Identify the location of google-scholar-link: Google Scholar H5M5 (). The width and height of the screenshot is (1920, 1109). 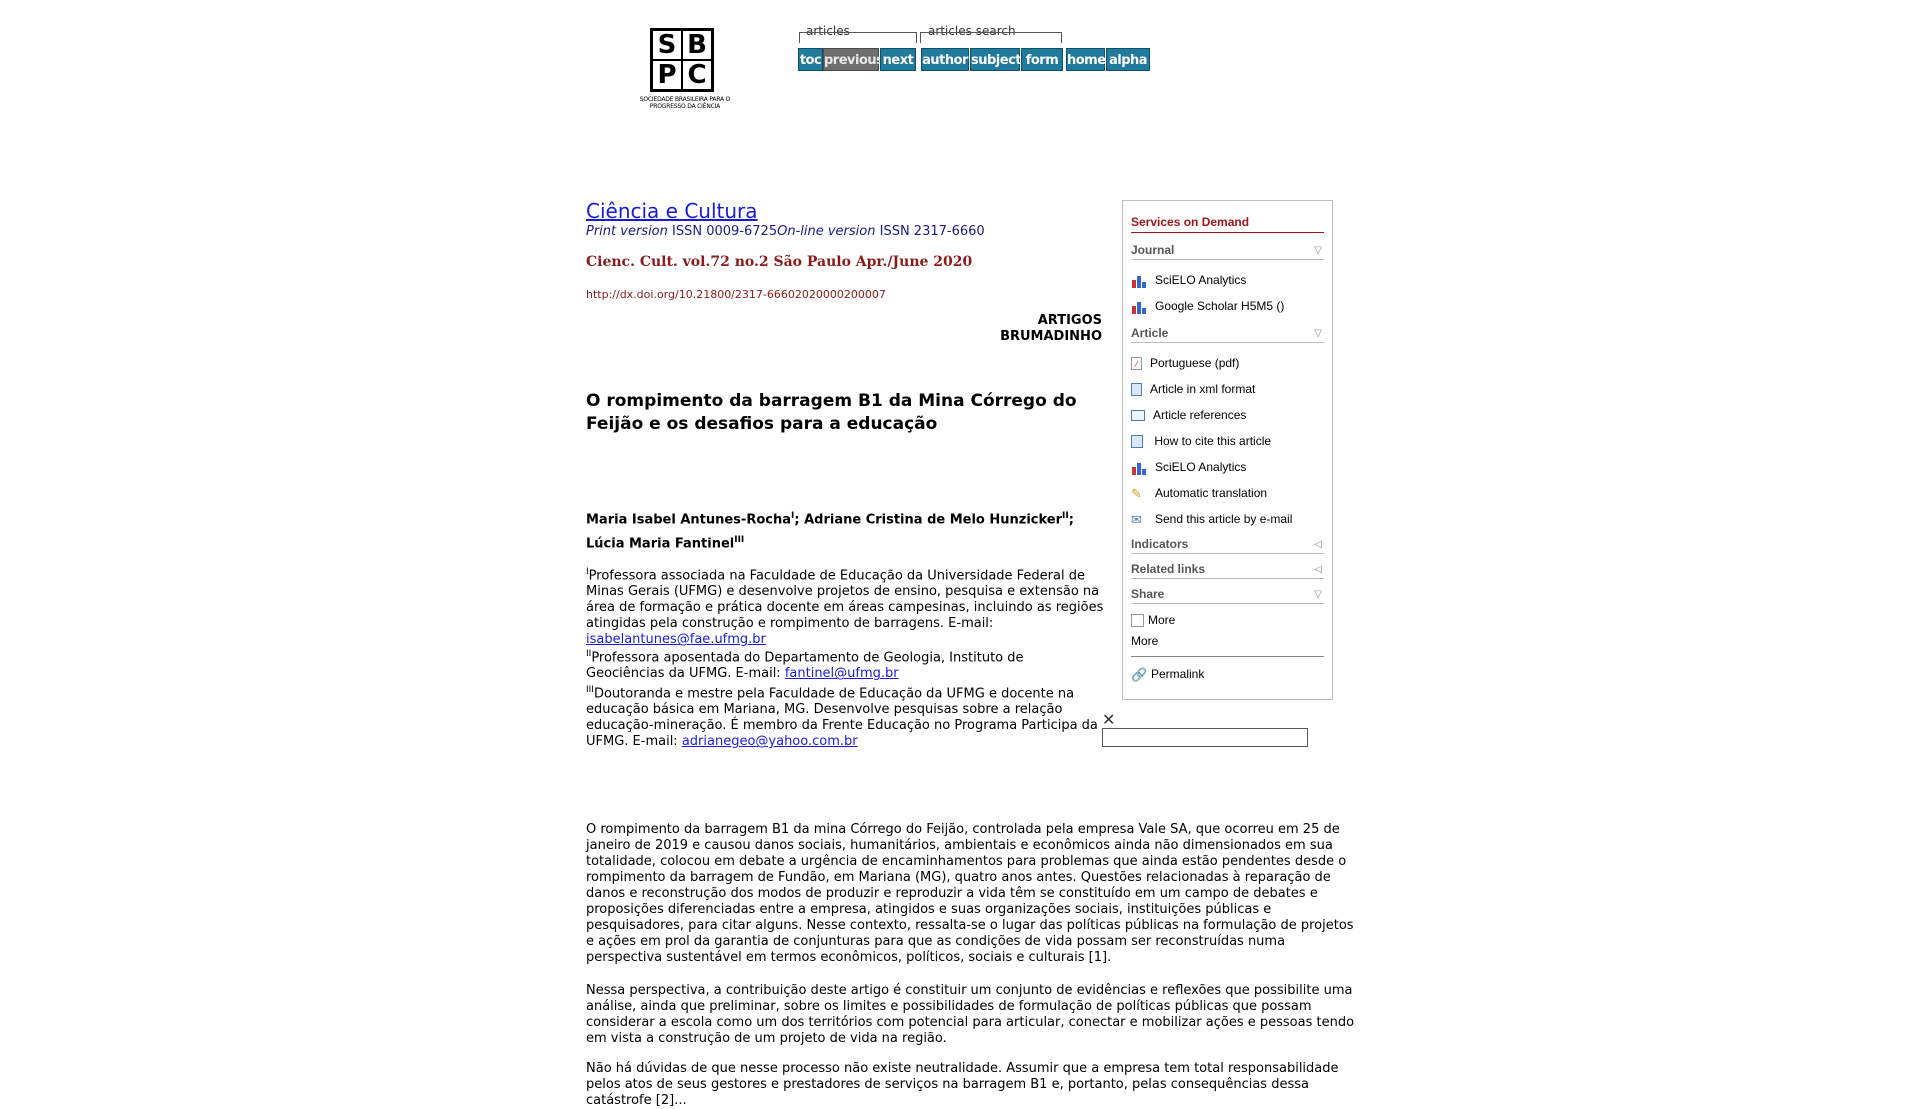
(1227, 306).